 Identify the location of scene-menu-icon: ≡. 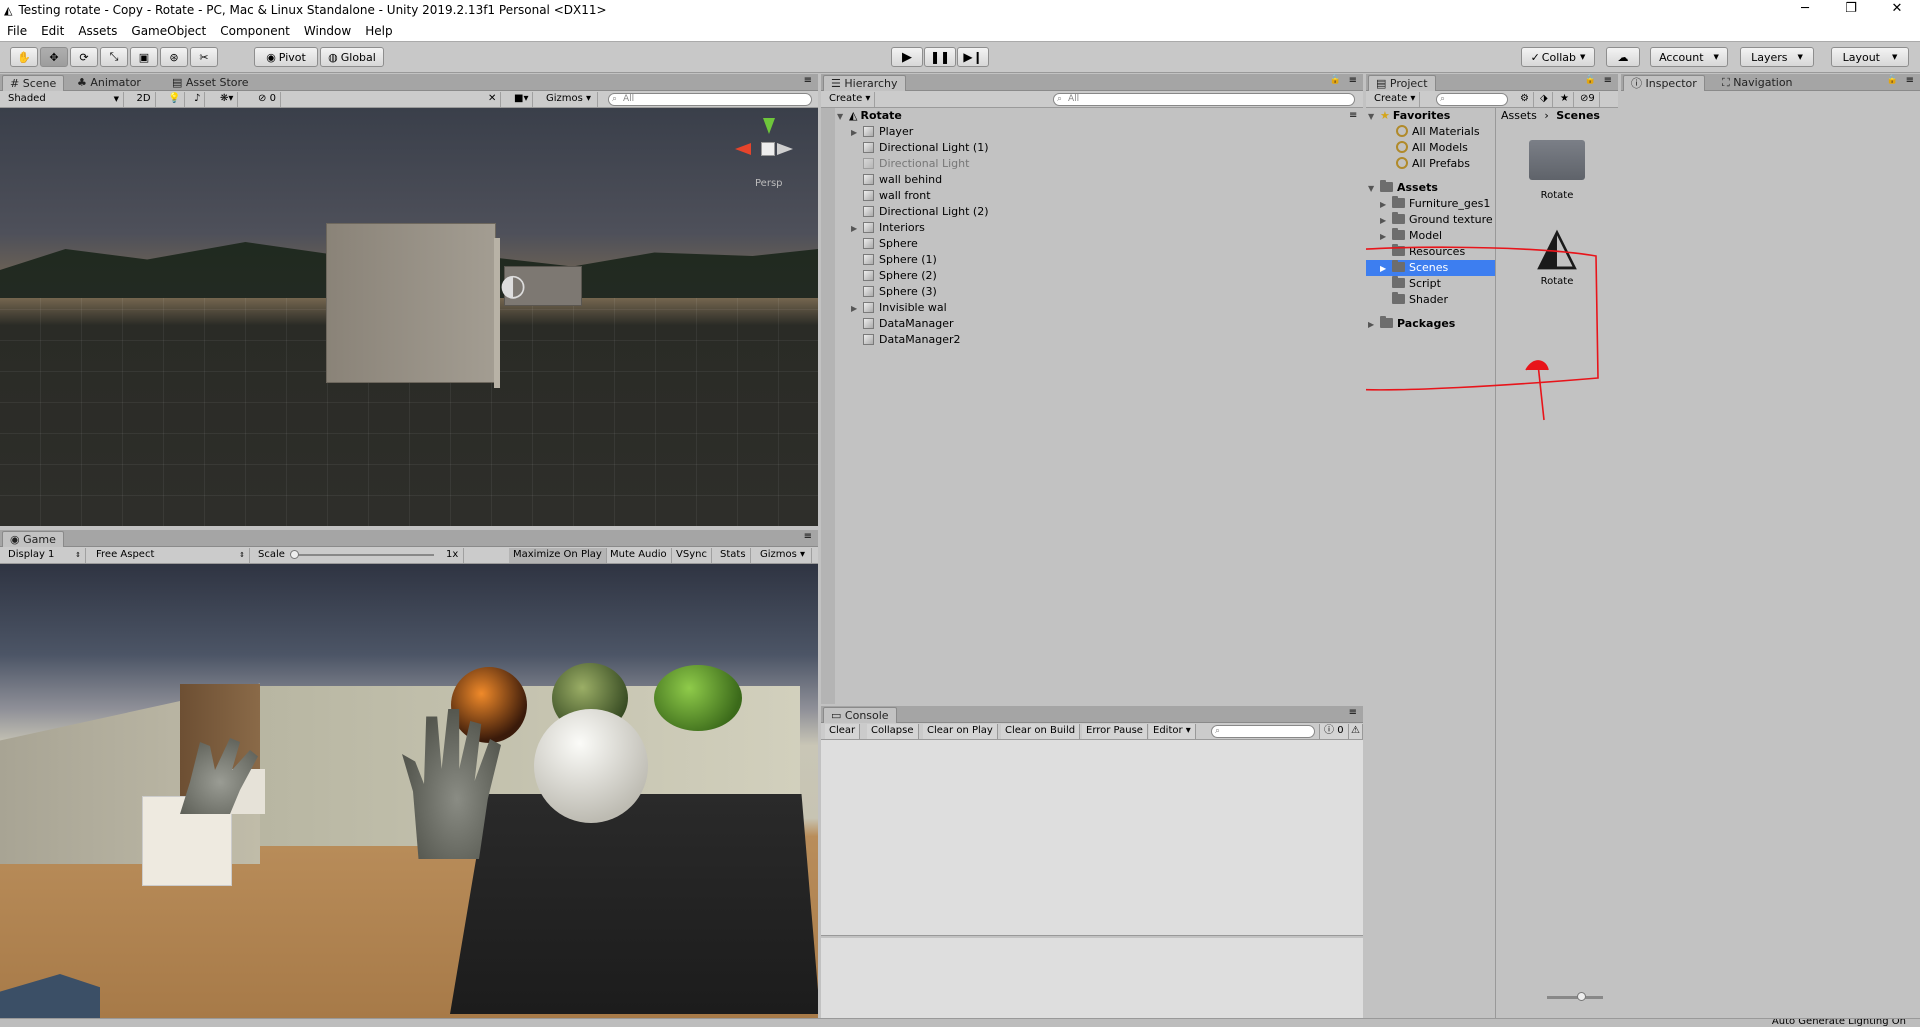
(1353, 116).